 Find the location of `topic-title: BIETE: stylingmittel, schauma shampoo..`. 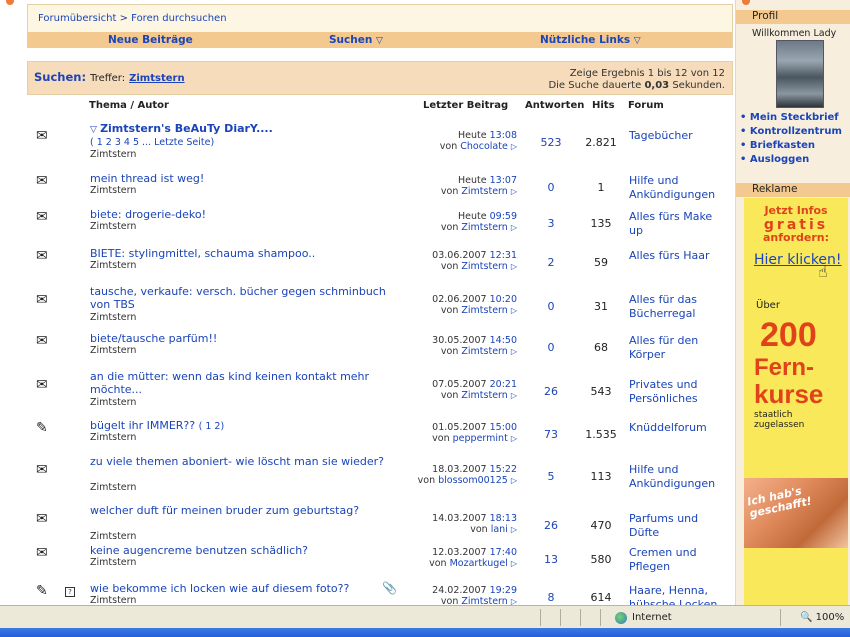

topic-title: BIETE: stylingmittel, schauma shampoo.. is located at coordinates (203, 253).